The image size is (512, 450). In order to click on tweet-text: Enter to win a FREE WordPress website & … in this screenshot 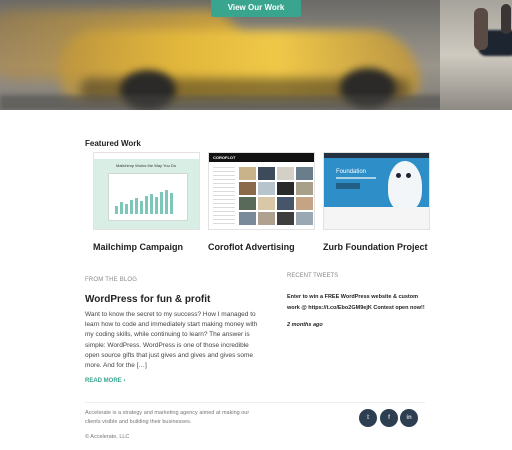, I will do `click(357, 303)`.